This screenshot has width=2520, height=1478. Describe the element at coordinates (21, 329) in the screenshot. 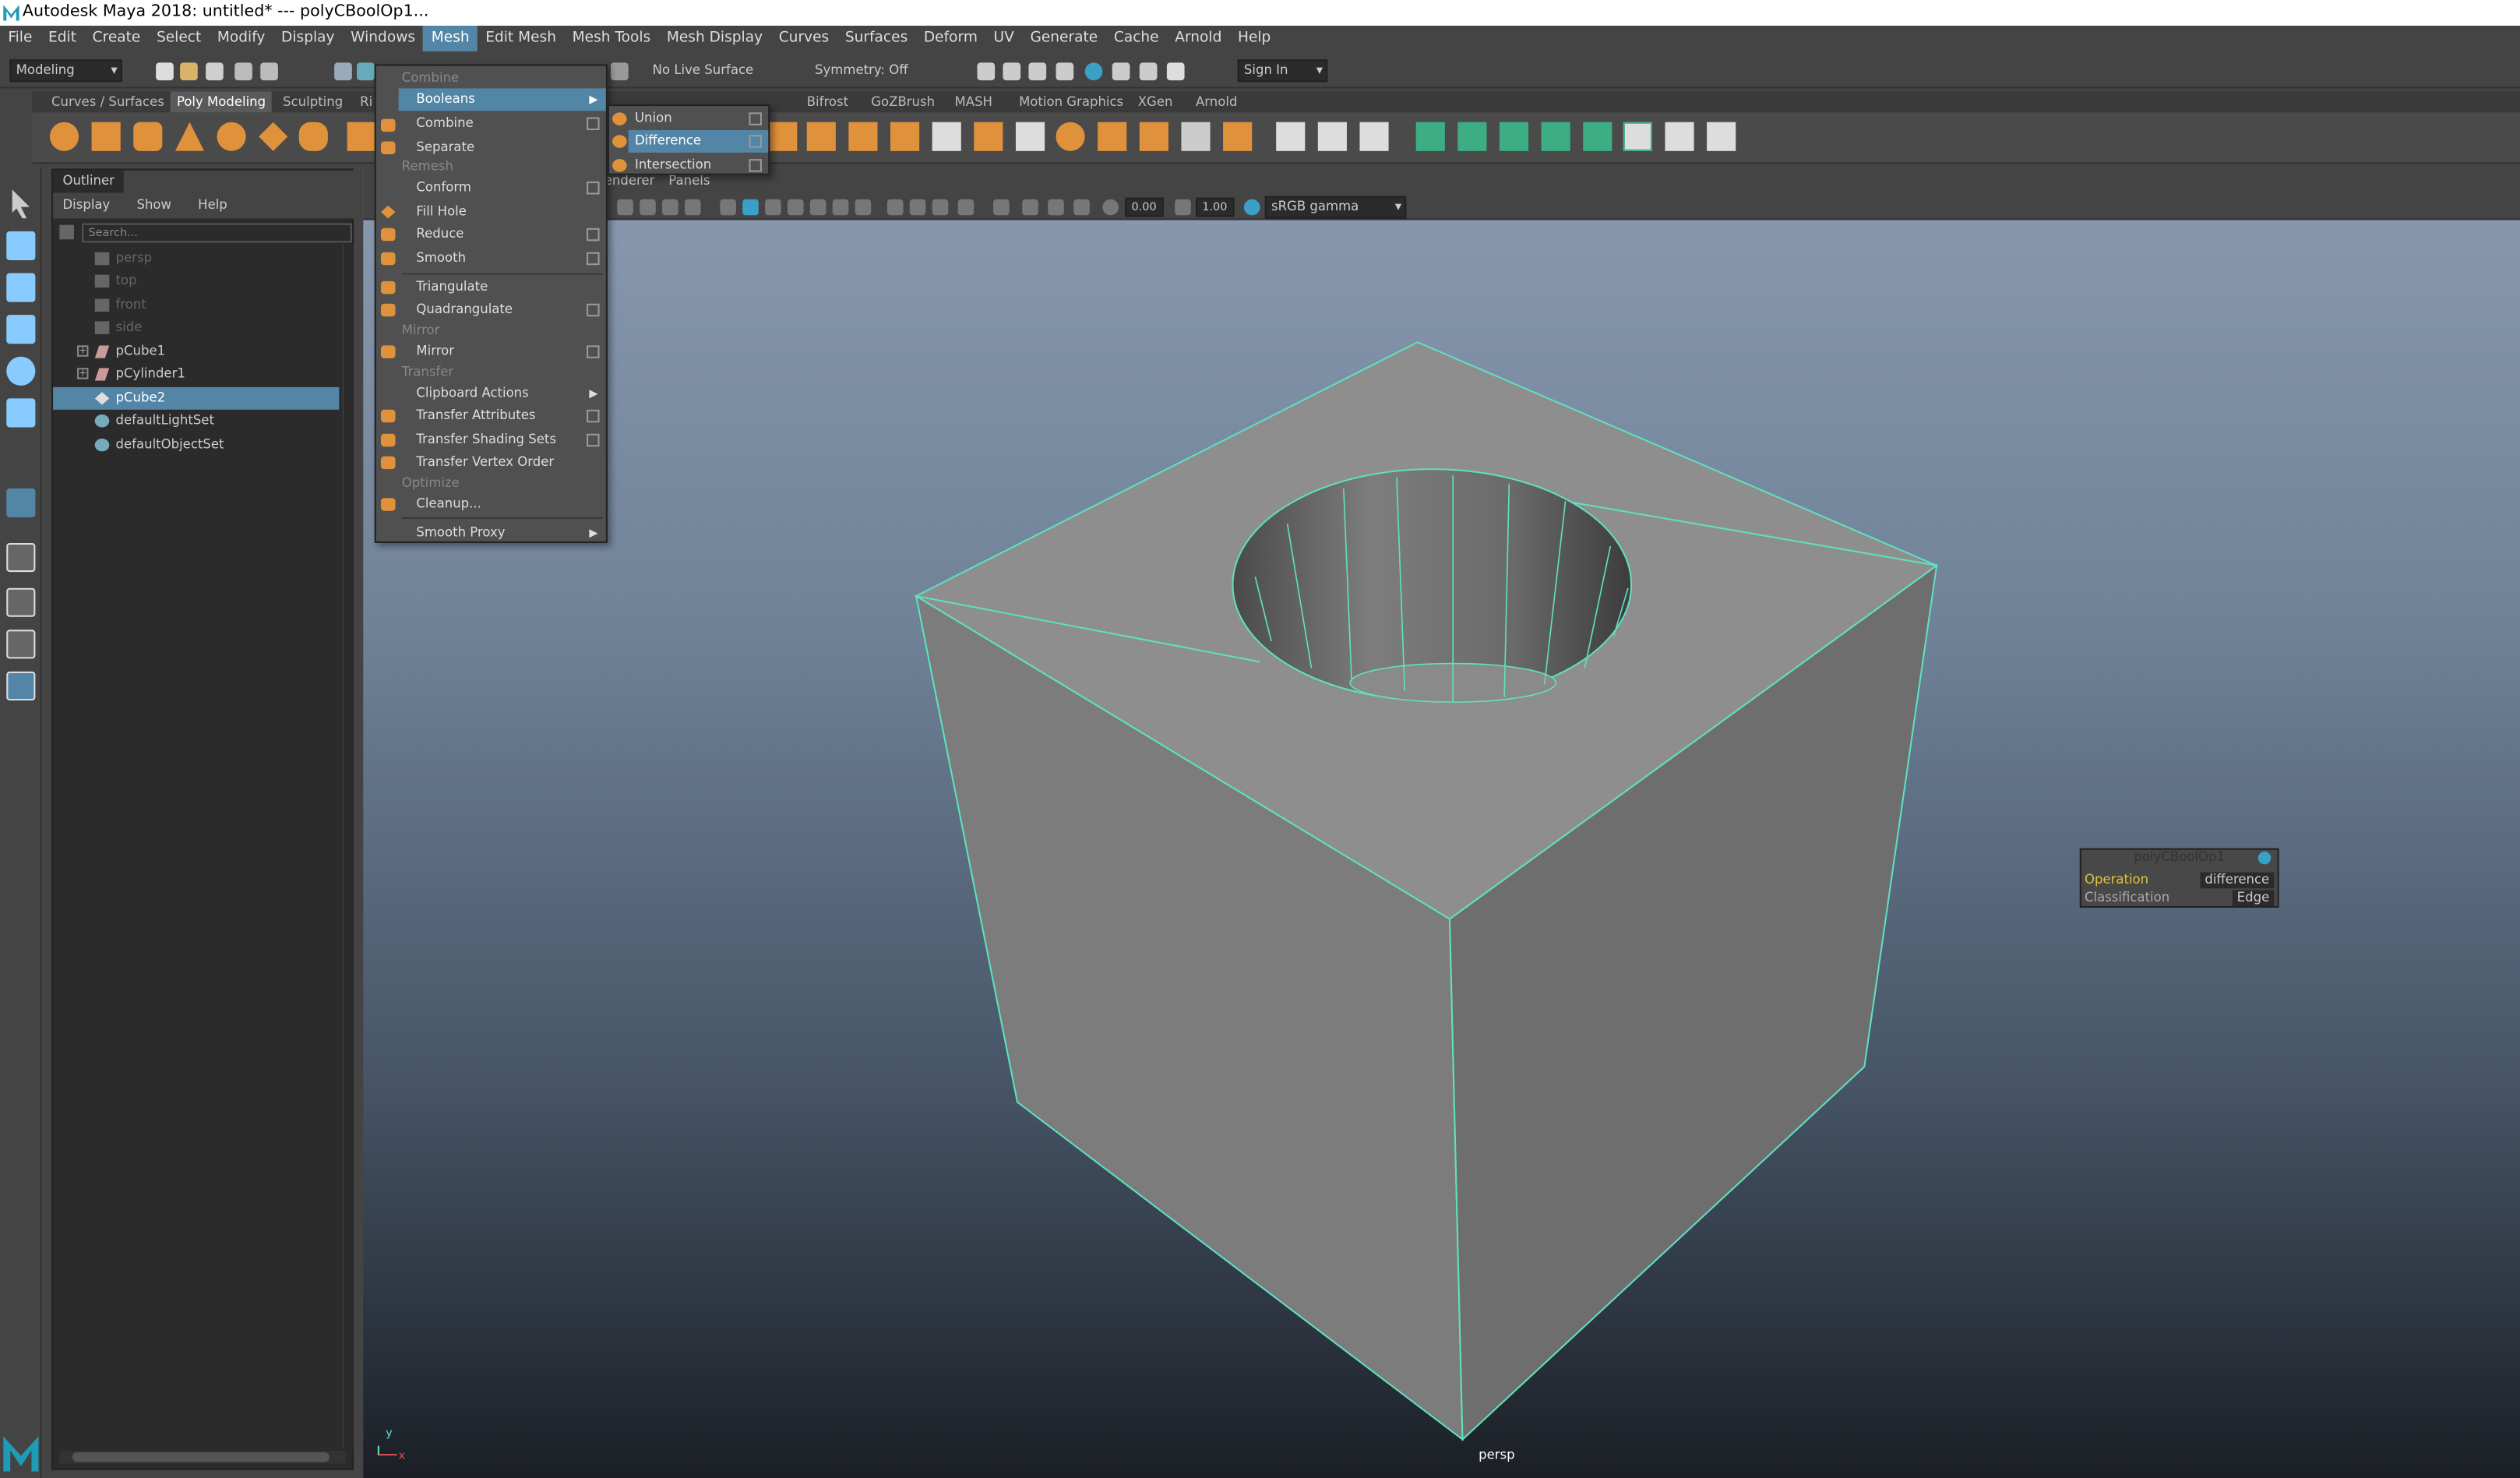

I see `move-tool-icon` at that location.